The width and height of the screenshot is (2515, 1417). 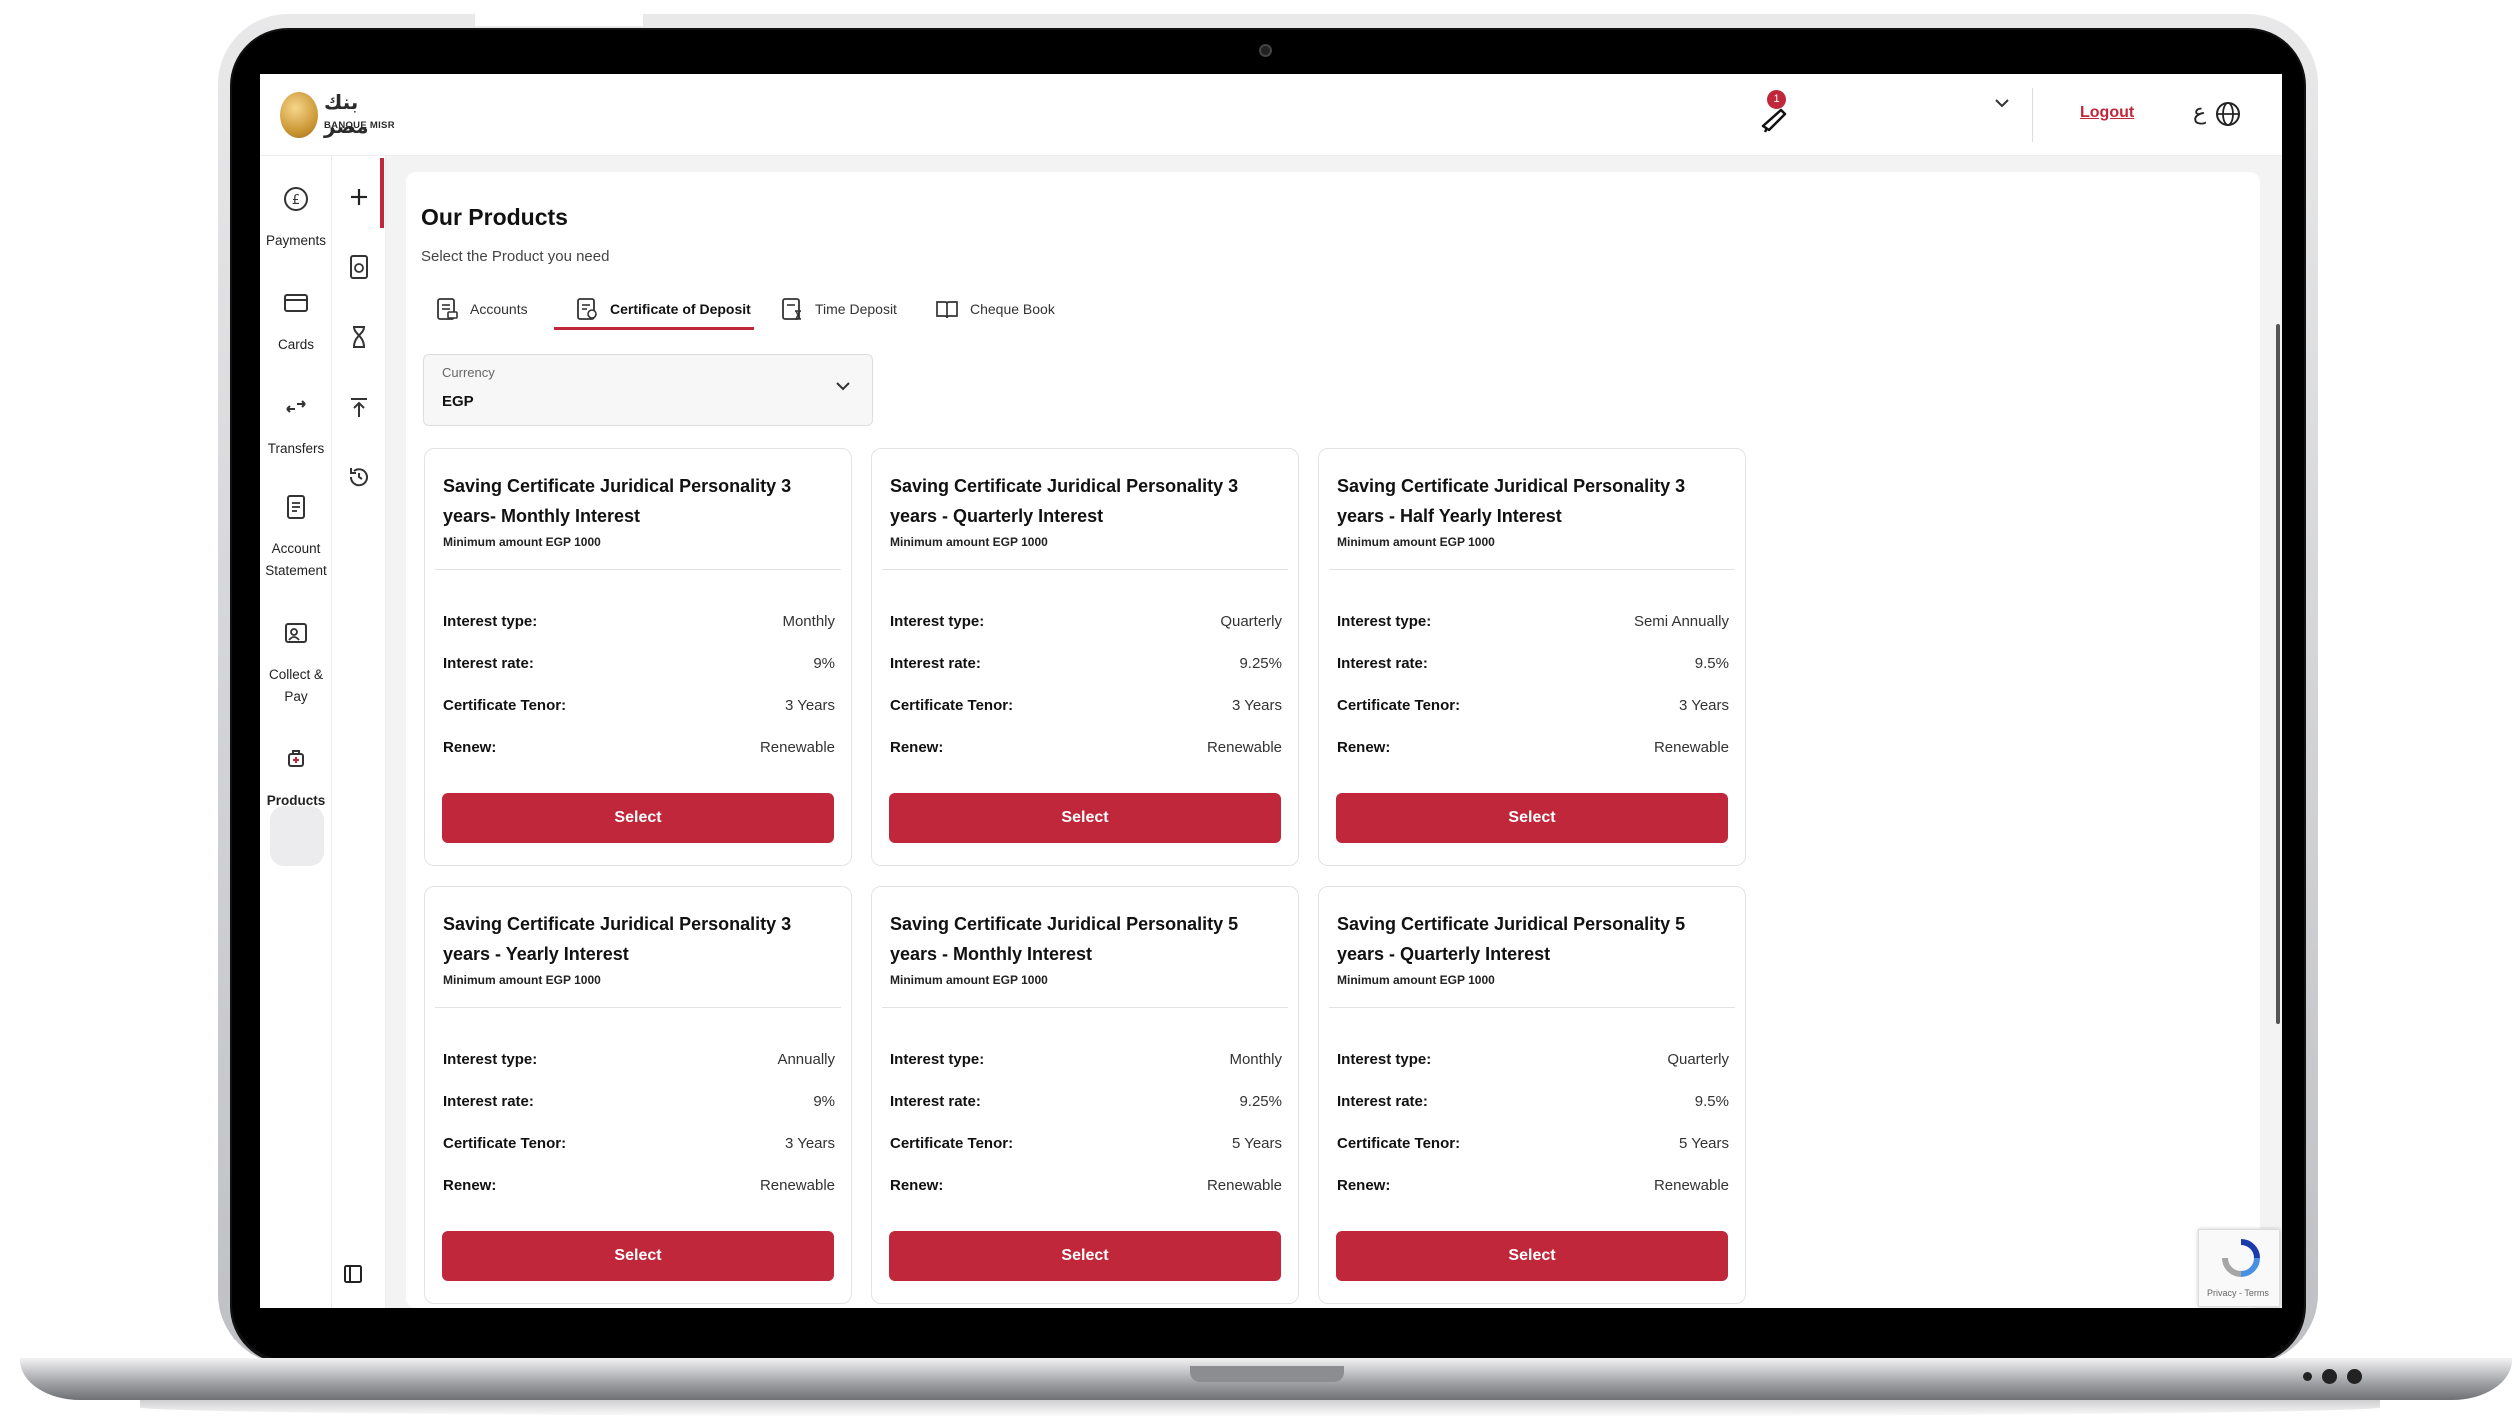 I want to click on currency-select: Currency EGP, so click(x=648, y=390).